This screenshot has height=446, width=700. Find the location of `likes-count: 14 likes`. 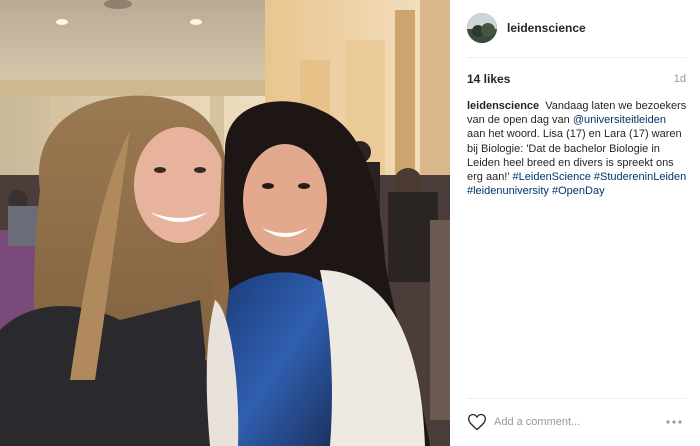

likes-count: 14 likes is located at coordinates (488, 79).